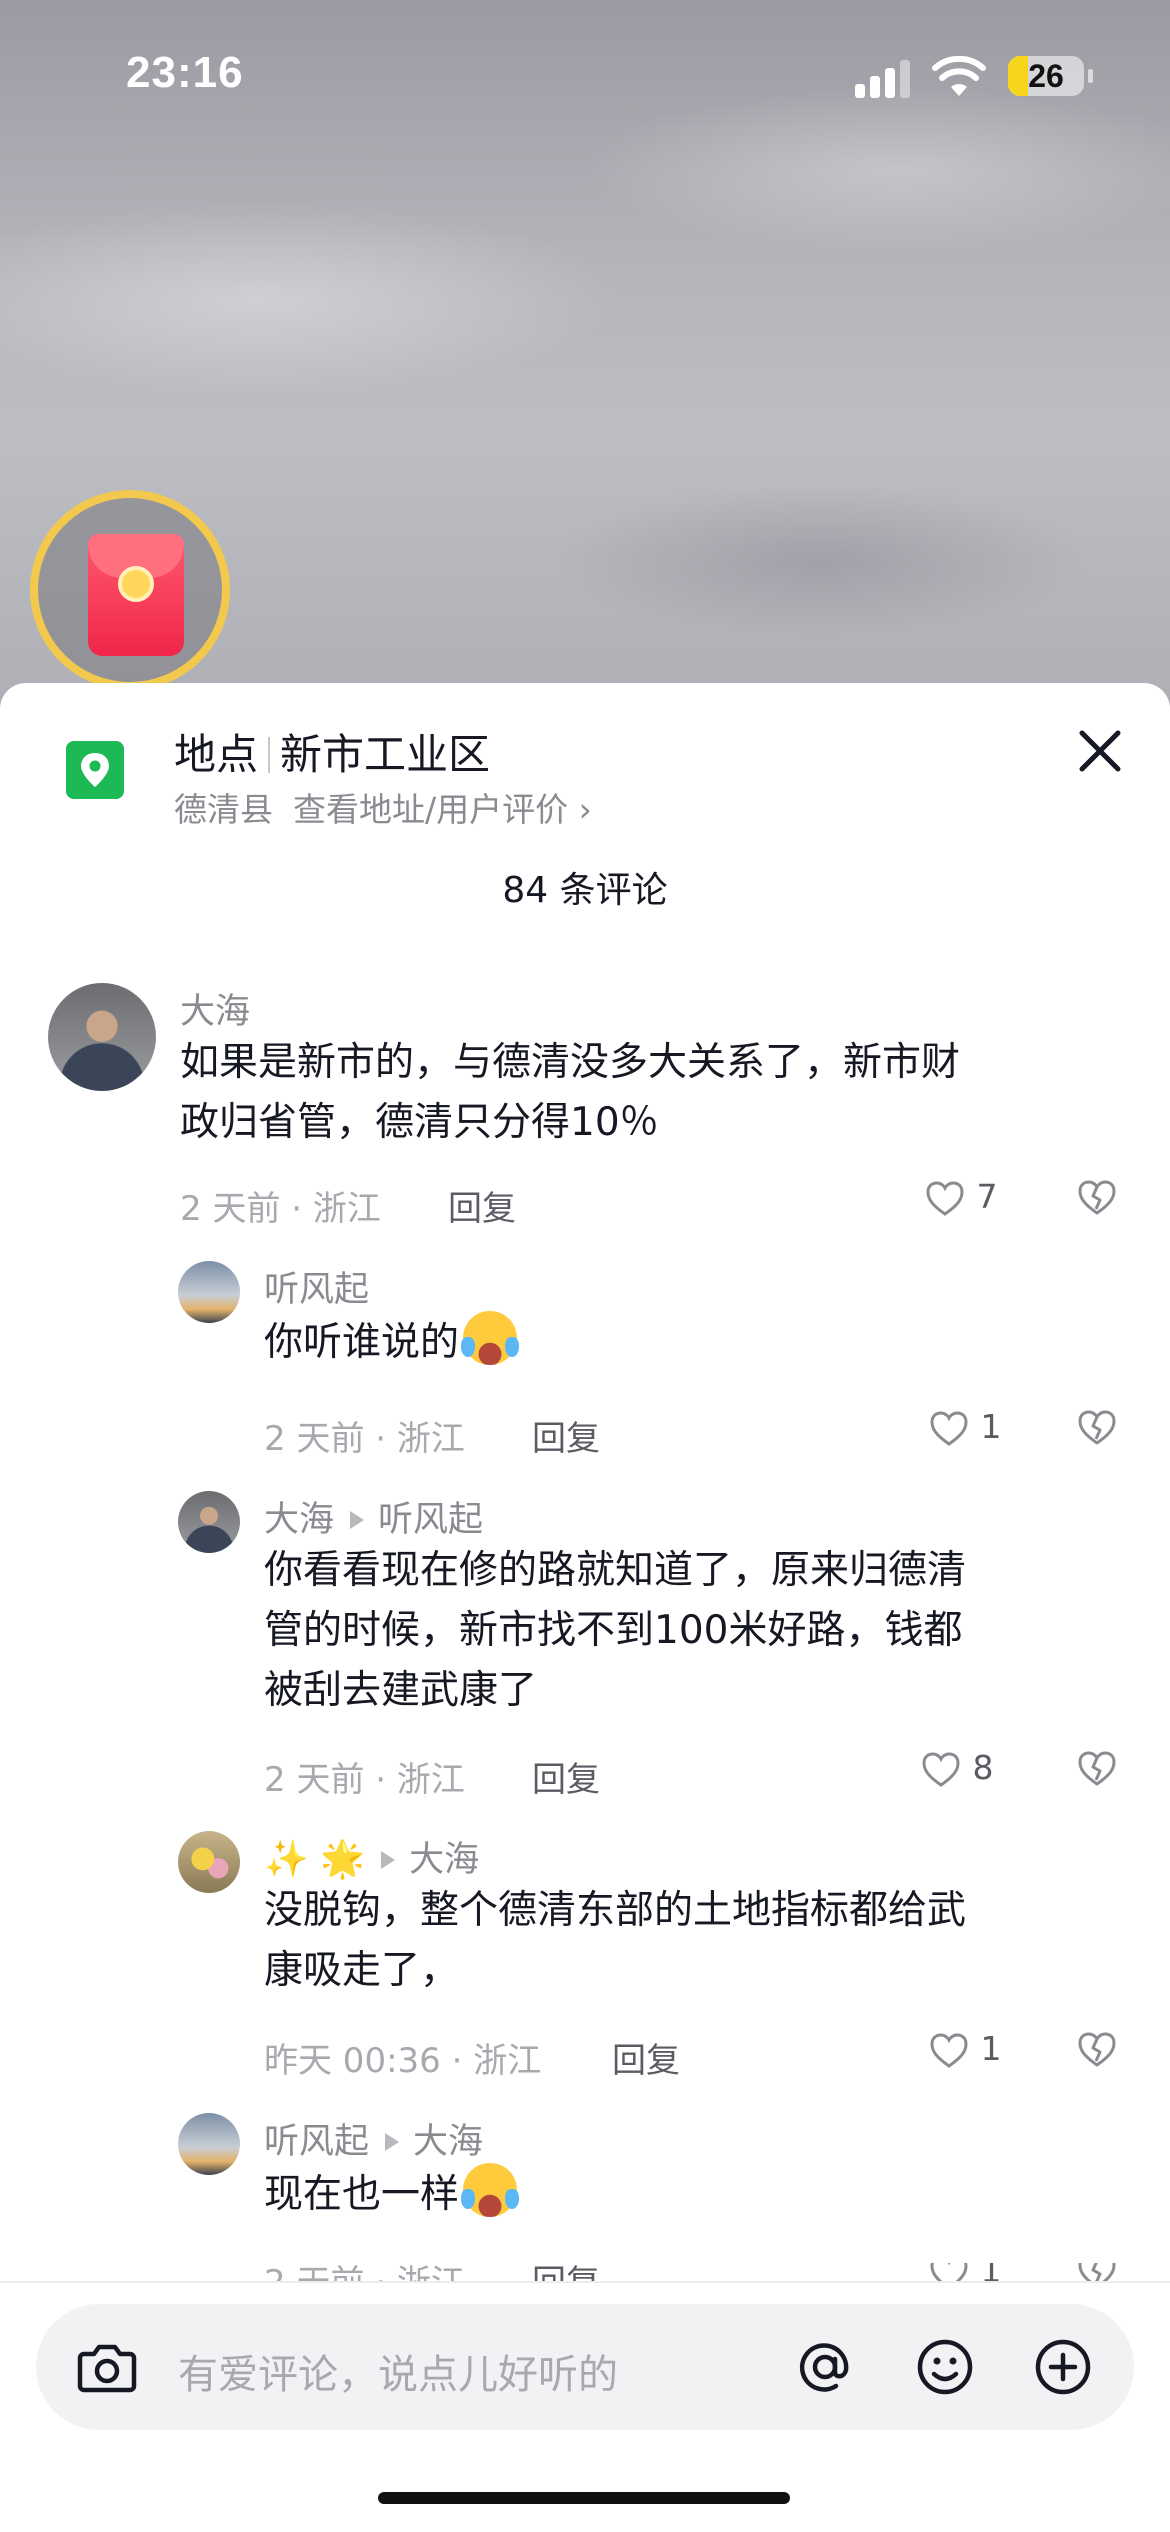  I want to click on like-count: 8, so click(983, 1767).